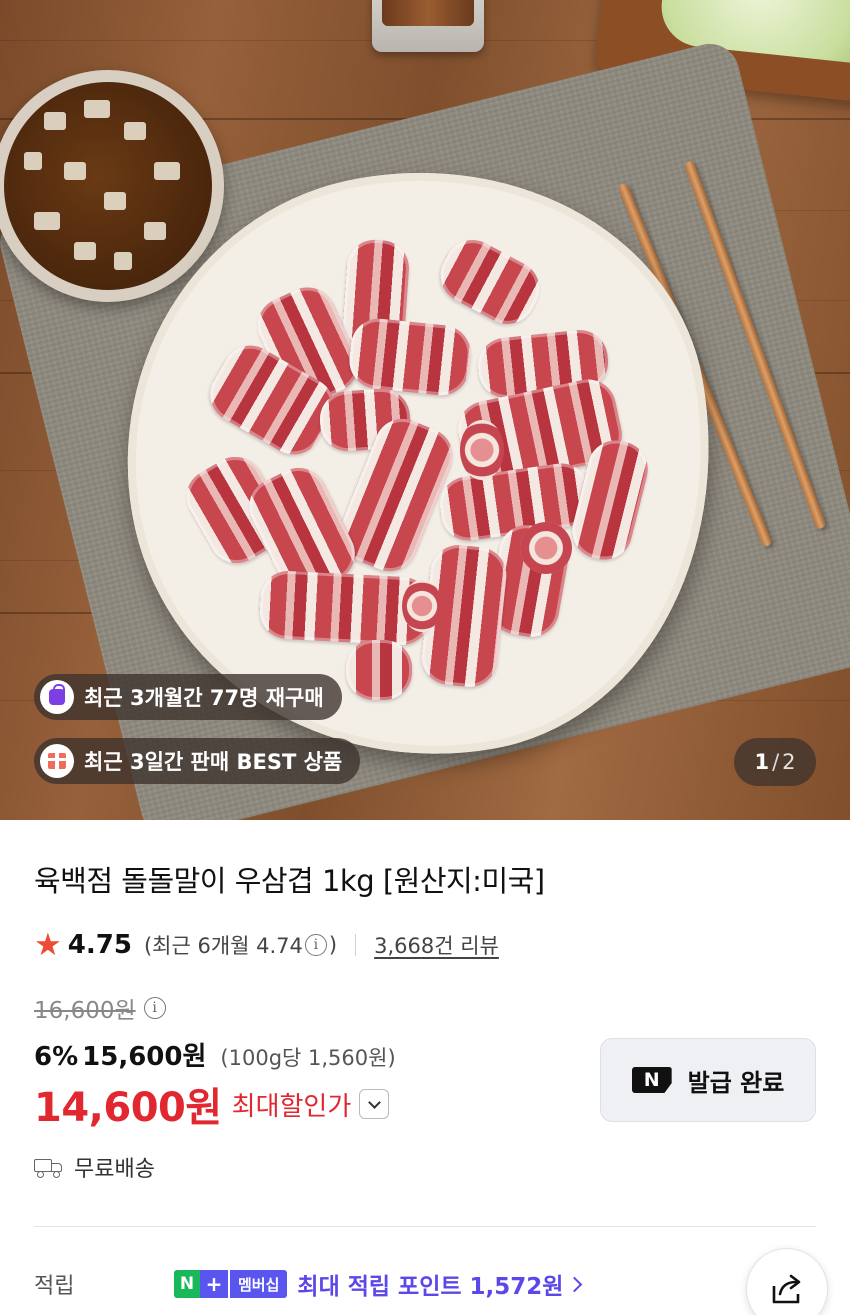 The width and height of the screenshot is (850, 1315). Describe the element at coordinates (291, 1106) in the screenshot. I see `max-discount-label: 최대할인가` at that location.